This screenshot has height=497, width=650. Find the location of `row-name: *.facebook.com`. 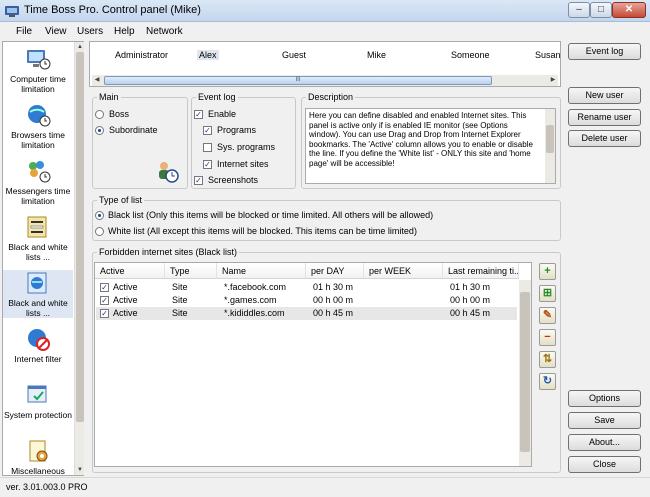

row-name: *.facebook.com is located at coordinates (255, 287).